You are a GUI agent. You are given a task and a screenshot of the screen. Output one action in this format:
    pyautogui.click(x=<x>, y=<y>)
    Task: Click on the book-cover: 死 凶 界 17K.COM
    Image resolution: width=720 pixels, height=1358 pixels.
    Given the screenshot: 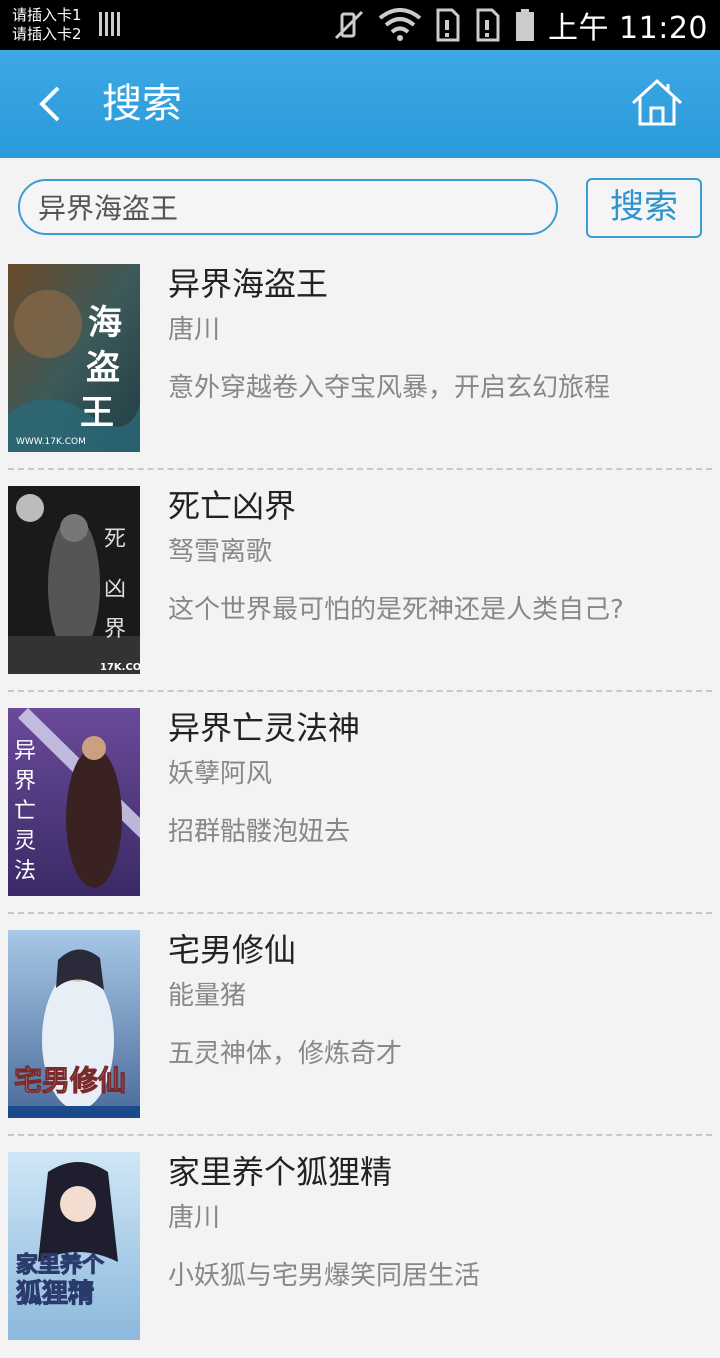 What is the action you would take?
    pyautogui.click(x=74, y=580)
    